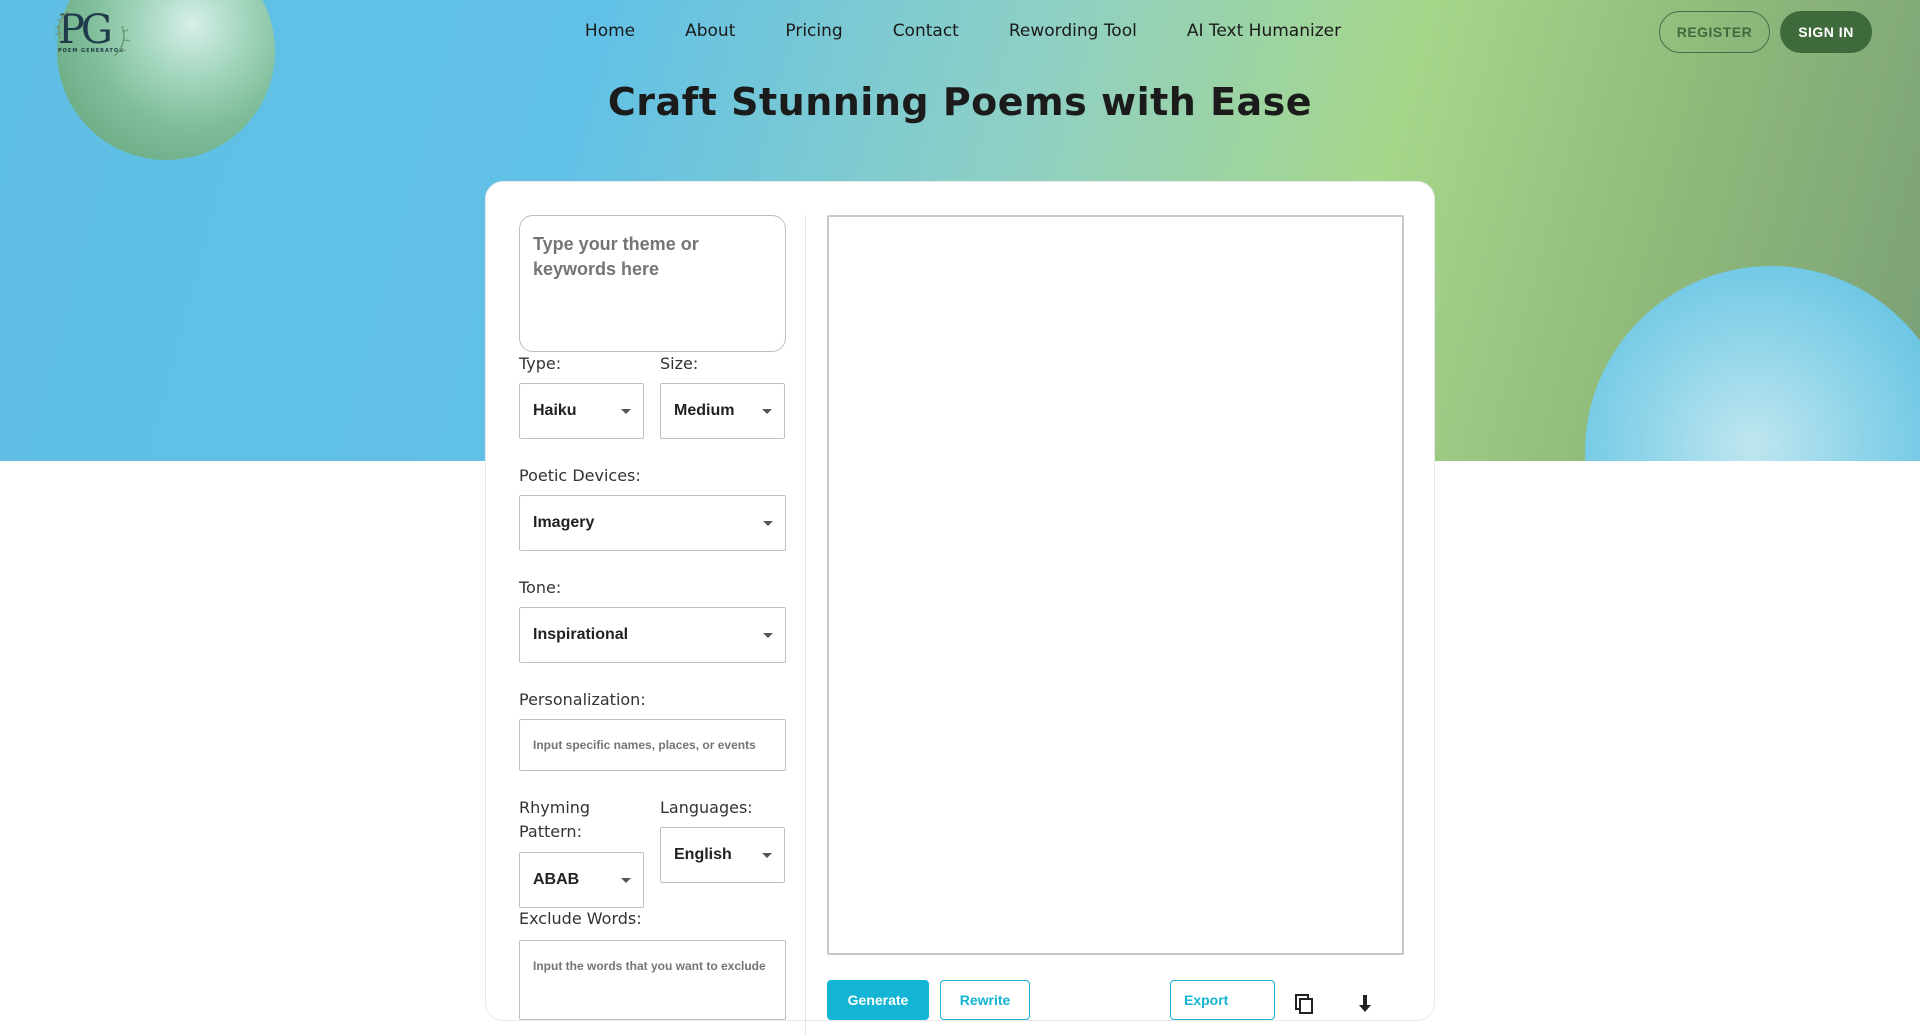 The height and width of the screenshot is (1035, 1920). I want to click on type-select-value: Haiku, so click(555, 410).